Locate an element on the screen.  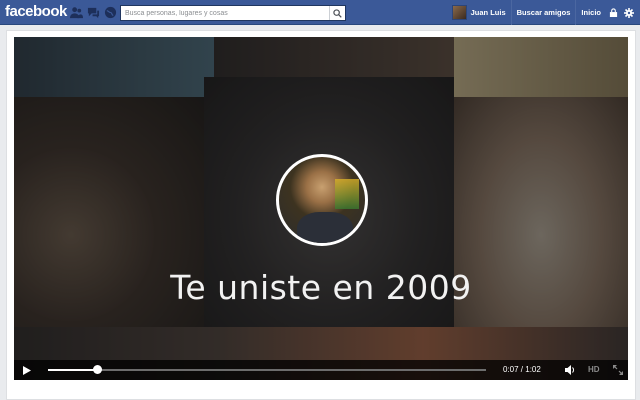
profile-link: Juan Luis is located at coordinates (478, 12).